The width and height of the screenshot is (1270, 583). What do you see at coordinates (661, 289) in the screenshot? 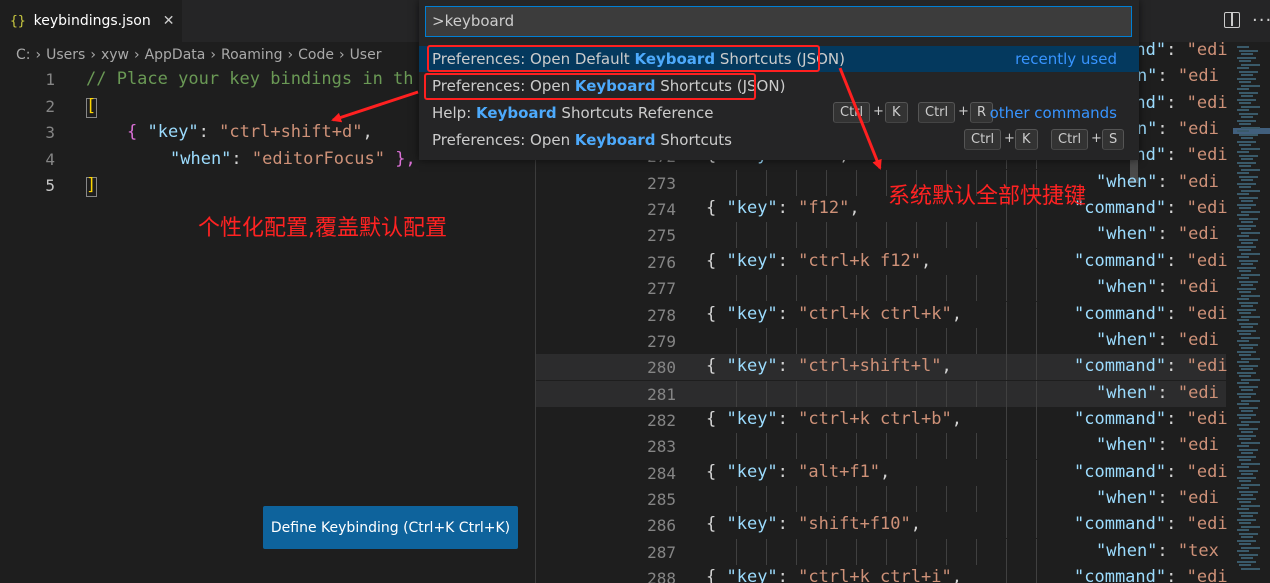
I see `line-number: 277` at bounding box center [661, 289].